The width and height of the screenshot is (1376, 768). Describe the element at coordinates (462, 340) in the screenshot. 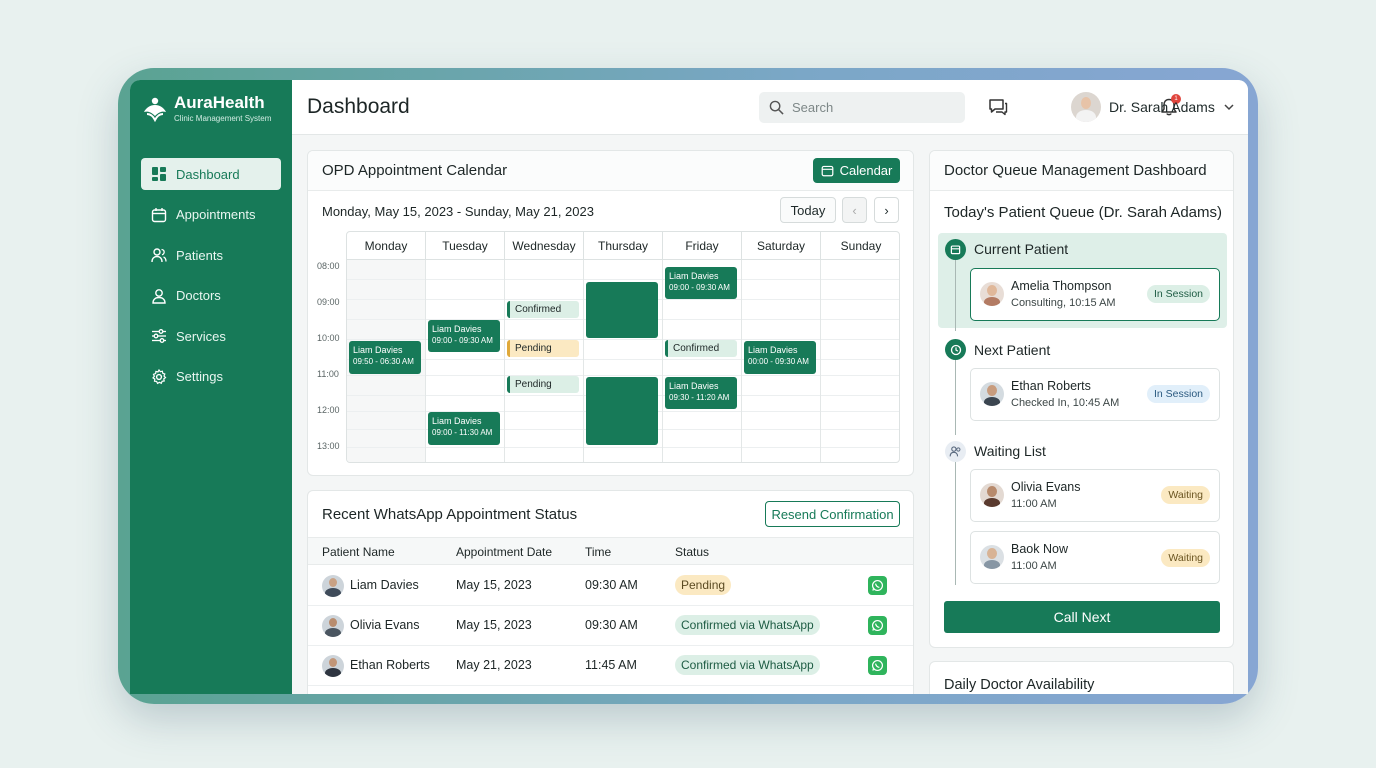

I see `appointment-time: 09:00 - 09:30 AM` at that location.